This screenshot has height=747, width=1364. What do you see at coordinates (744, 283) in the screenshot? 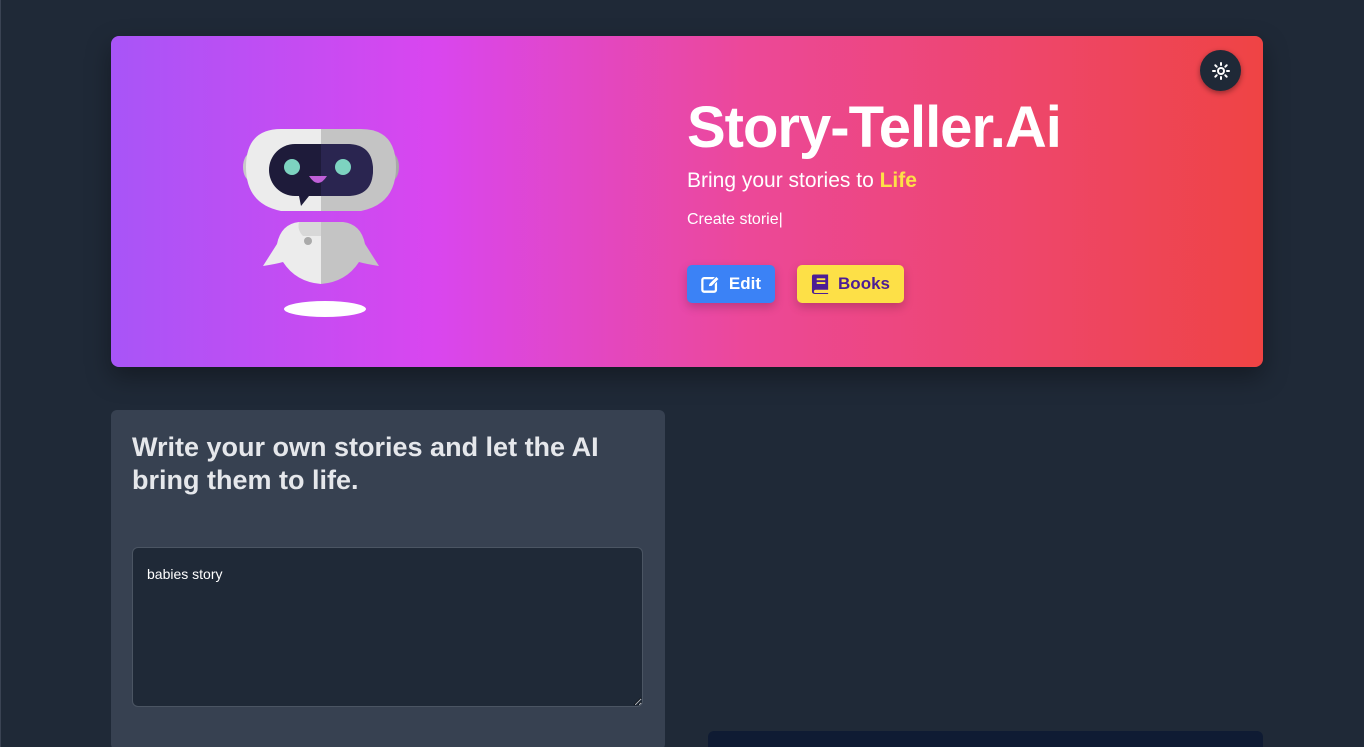
I see `edit-label: Edit` at bounding box center [744, 283].